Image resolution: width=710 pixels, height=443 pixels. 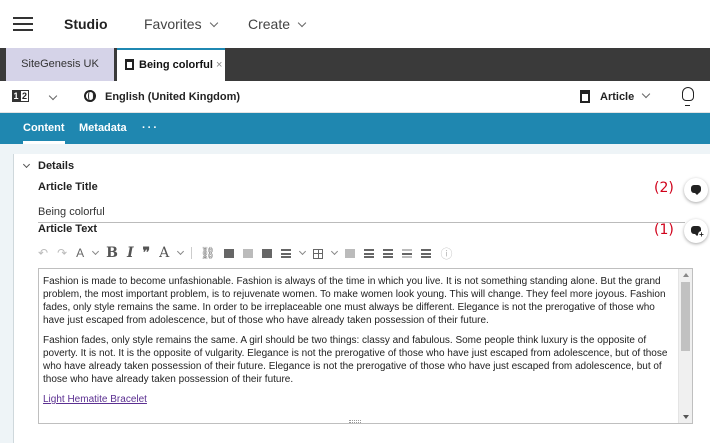 I want to click on more-tabs-button: ···, so click(x=150, y=128).